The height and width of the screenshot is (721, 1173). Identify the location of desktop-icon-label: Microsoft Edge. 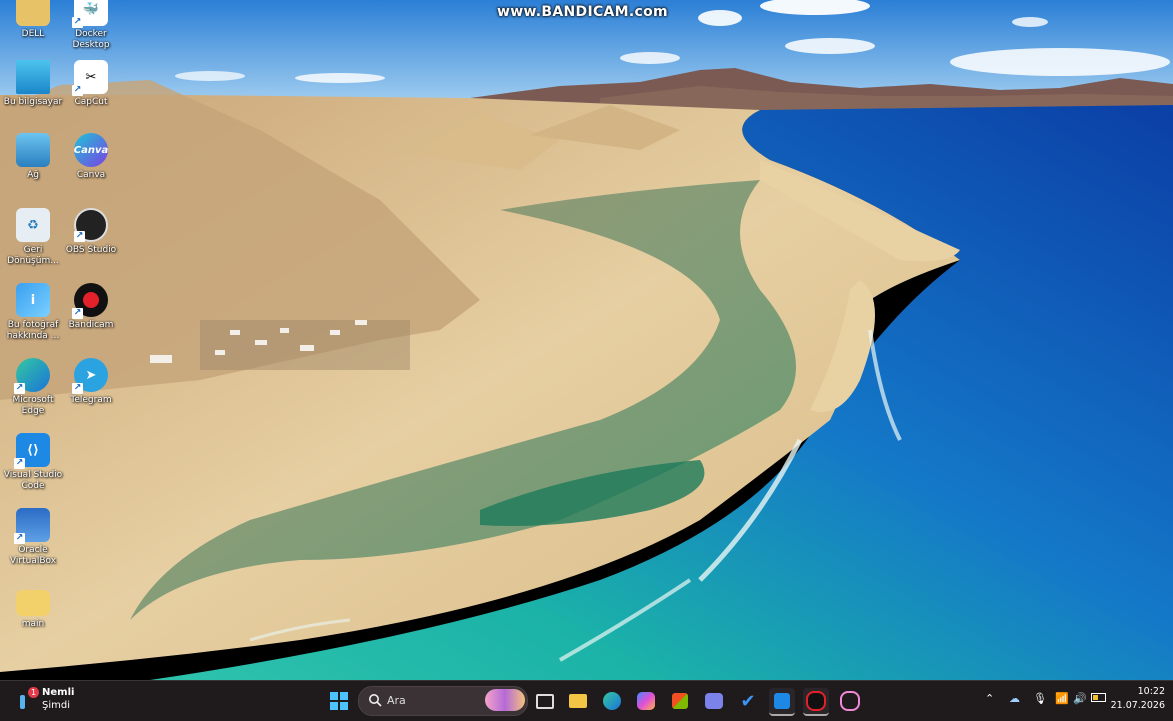
(33, 405).